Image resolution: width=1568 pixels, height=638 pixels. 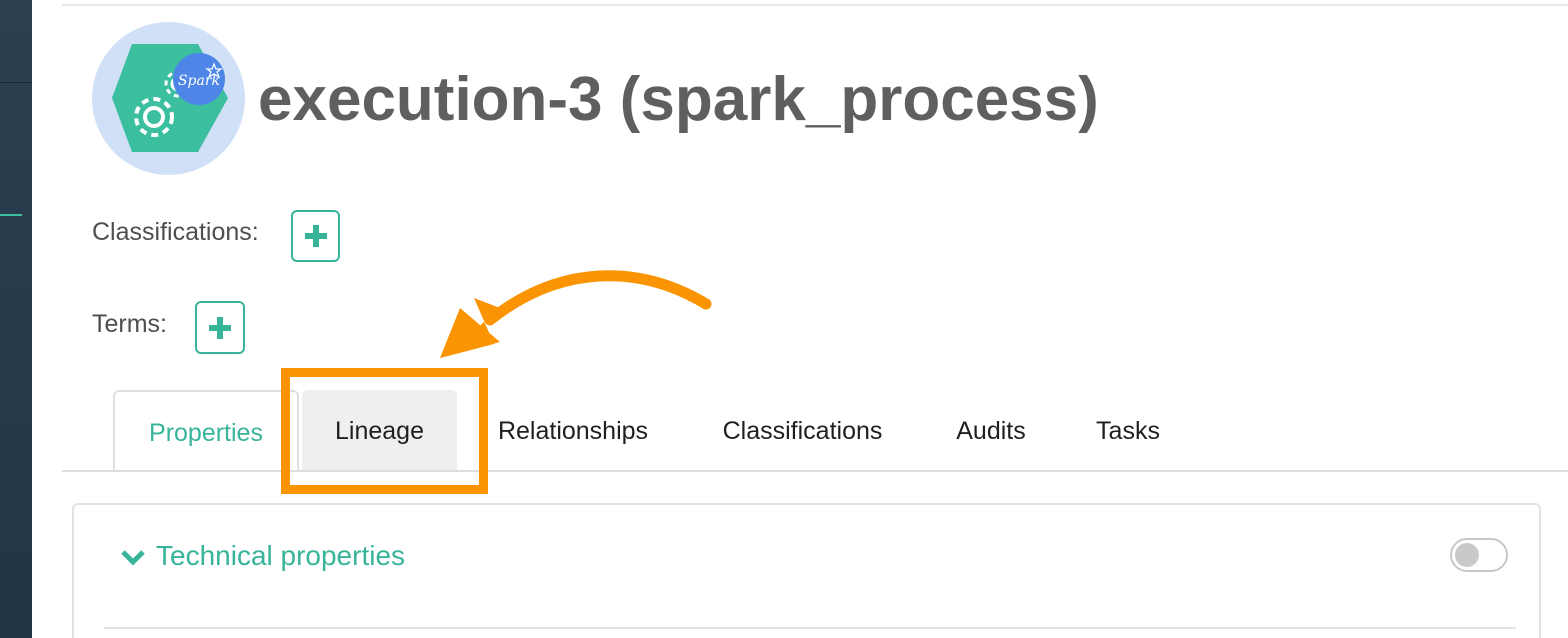 I want to click on annotation-arrow-icon, so click(x=576, y=314).